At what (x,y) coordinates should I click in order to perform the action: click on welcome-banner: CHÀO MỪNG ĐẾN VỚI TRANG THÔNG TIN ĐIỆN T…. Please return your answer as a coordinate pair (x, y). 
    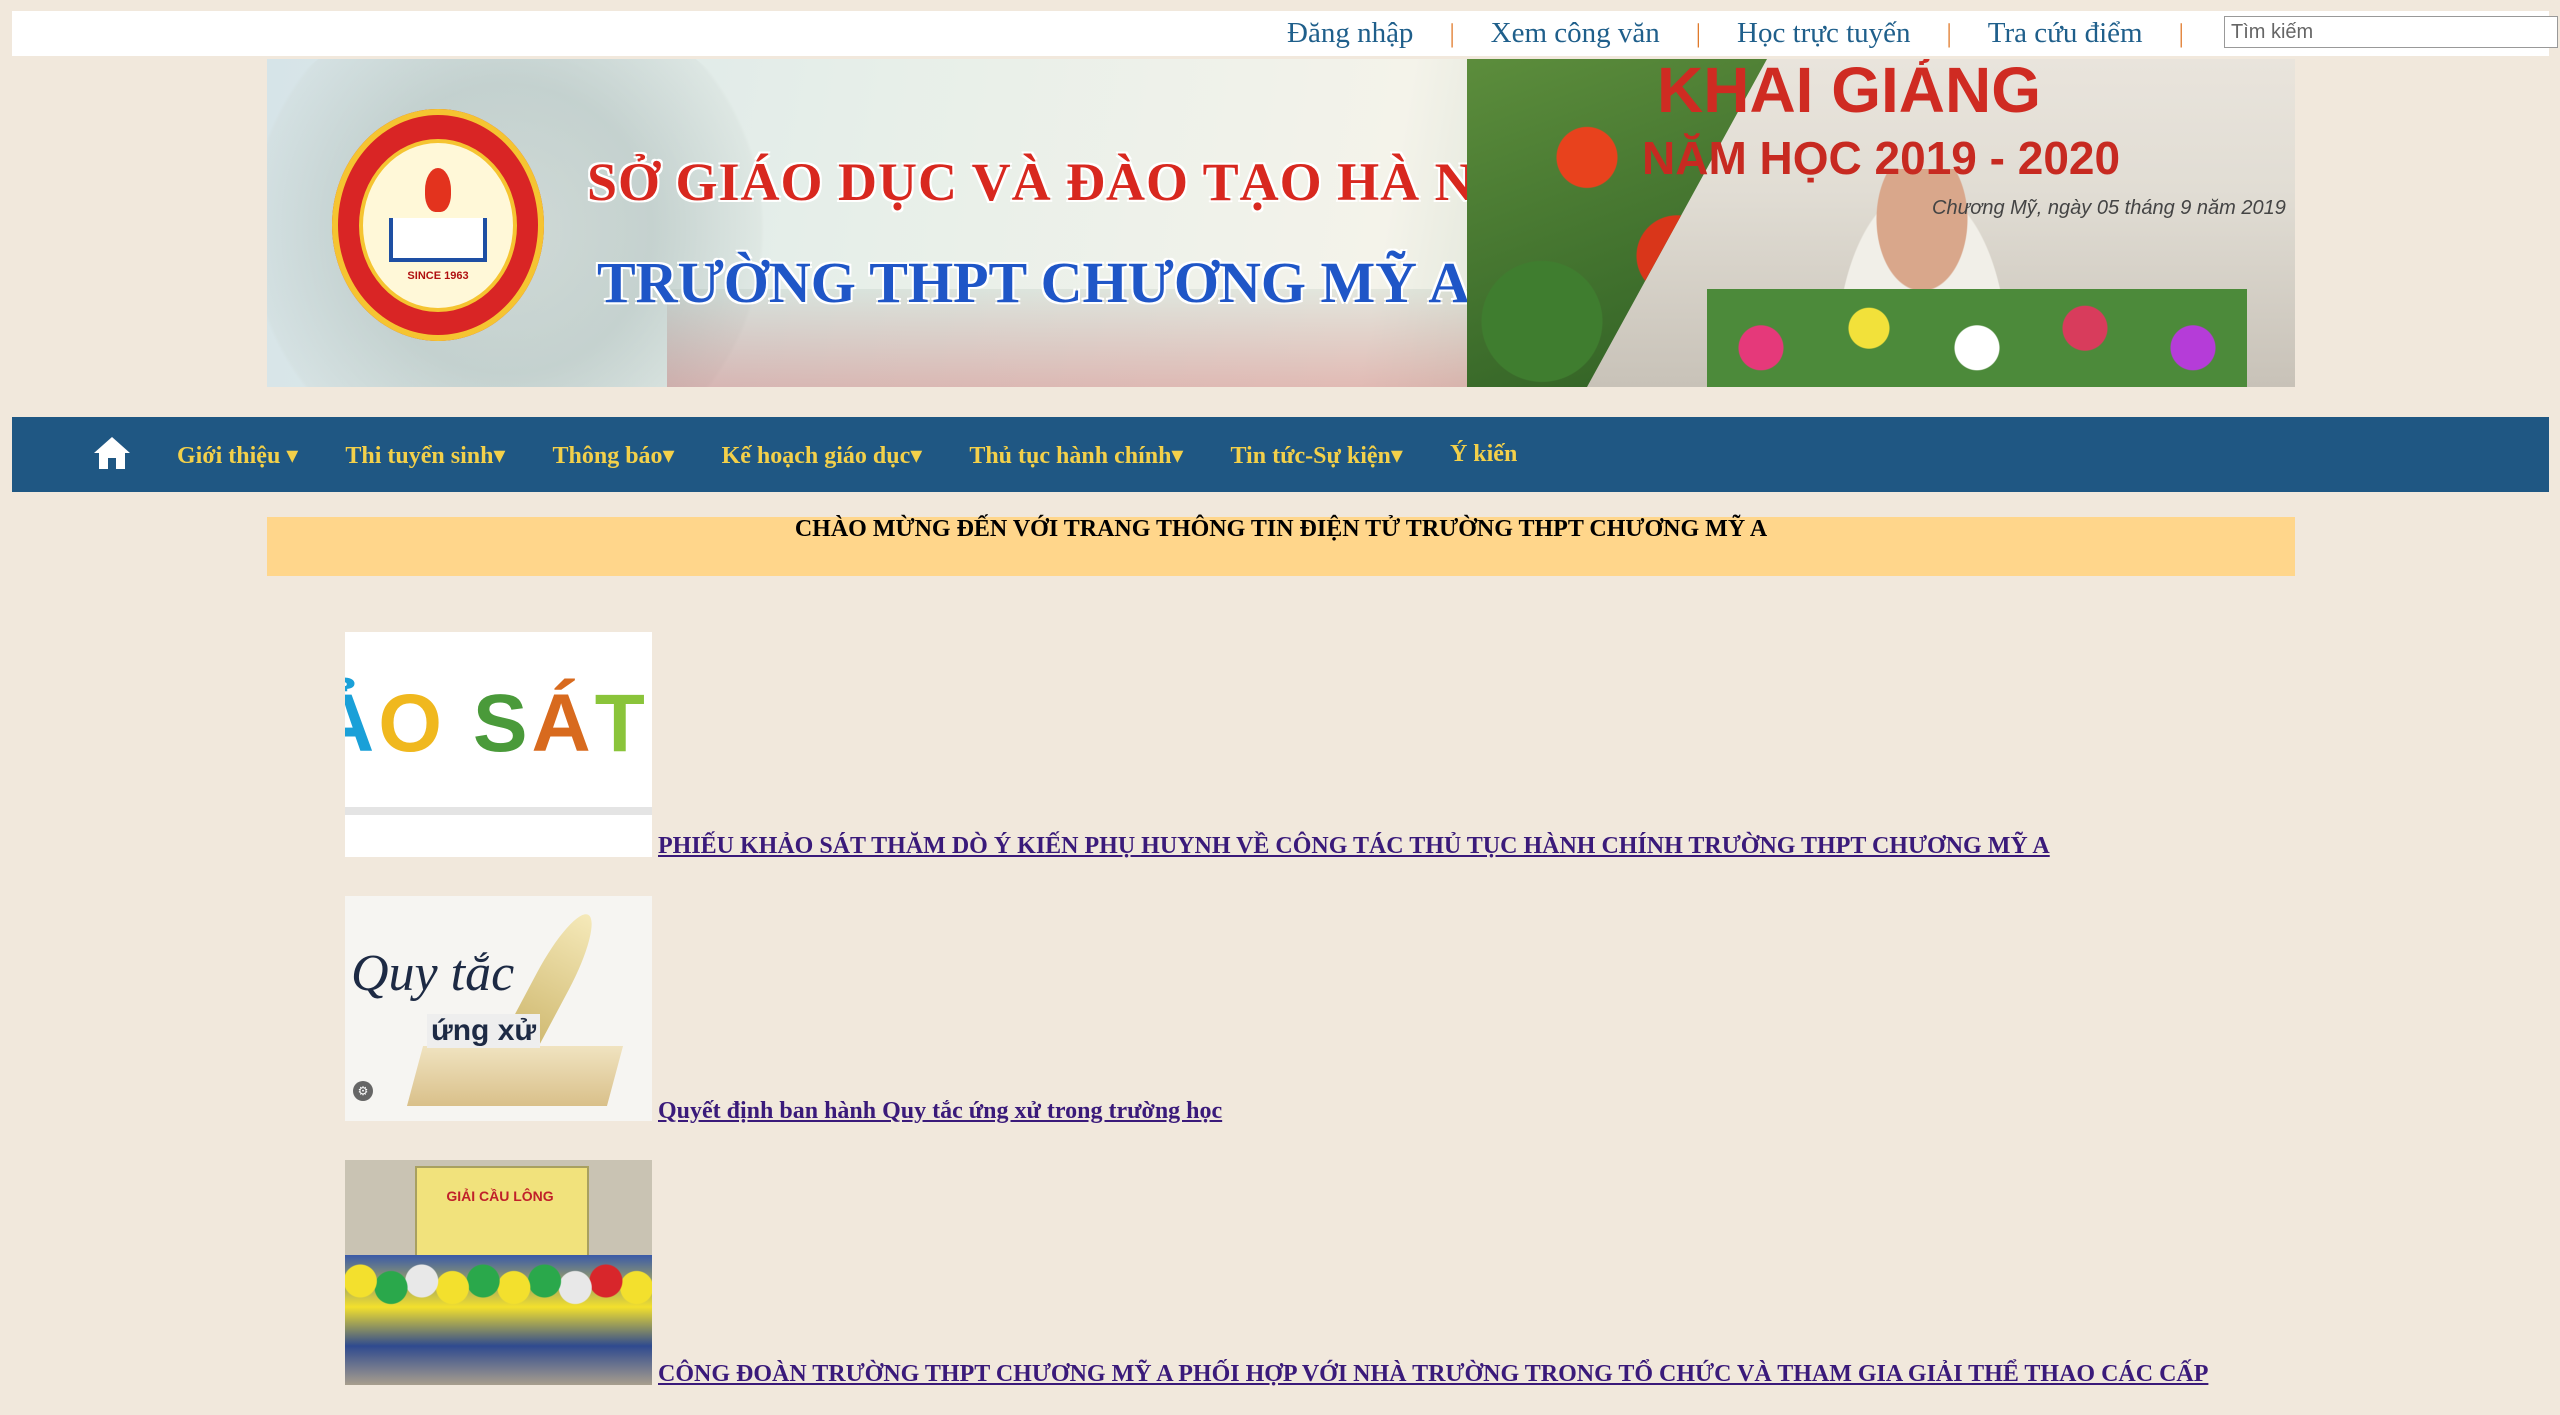
    Looking at the image, I should click on (1281, 546).